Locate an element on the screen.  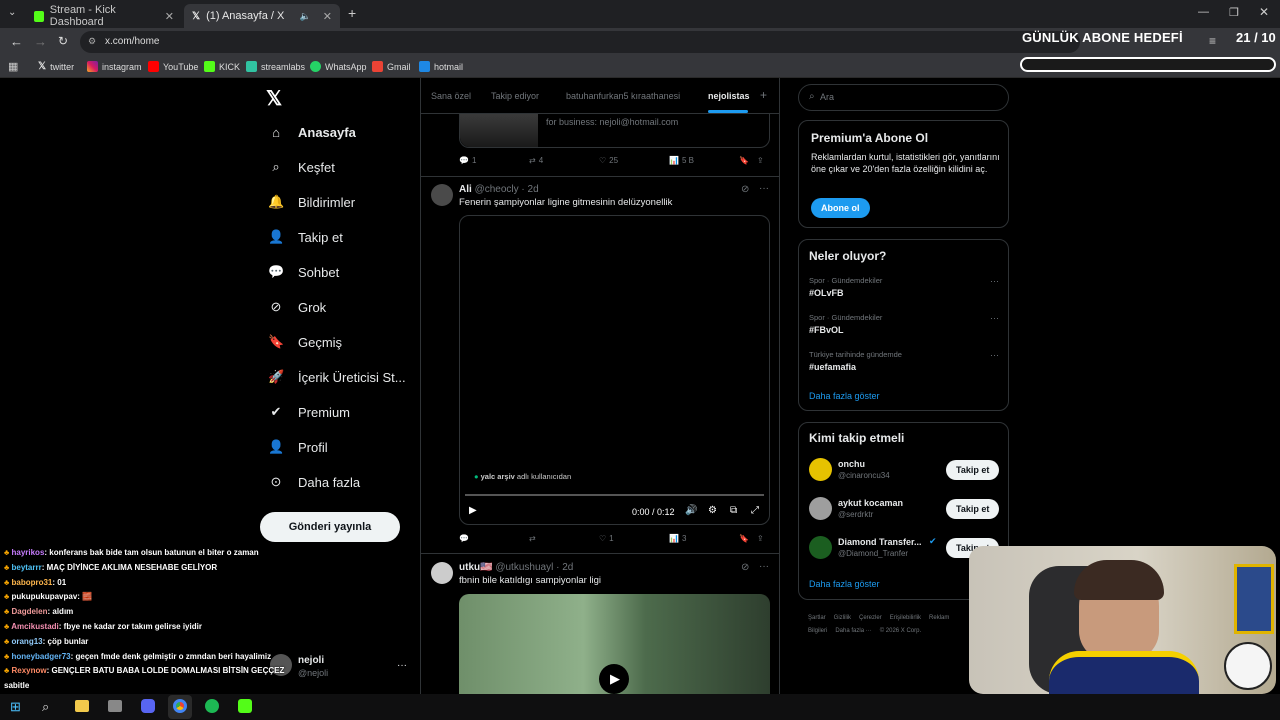
chat-username: orang13 is located at coordinates (26, 641).